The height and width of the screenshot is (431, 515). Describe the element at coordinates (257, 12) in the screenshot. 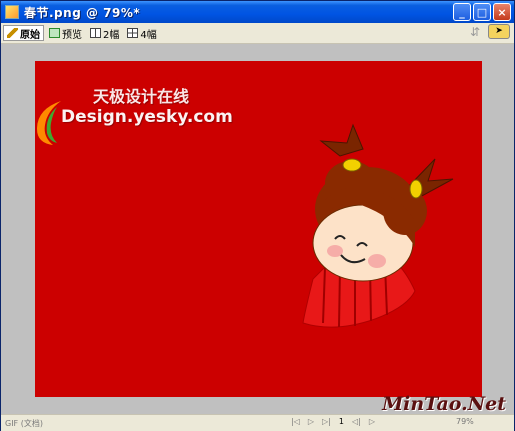

I see `title-bar: 春节.png @ 79%* _ □ ×` at that location.